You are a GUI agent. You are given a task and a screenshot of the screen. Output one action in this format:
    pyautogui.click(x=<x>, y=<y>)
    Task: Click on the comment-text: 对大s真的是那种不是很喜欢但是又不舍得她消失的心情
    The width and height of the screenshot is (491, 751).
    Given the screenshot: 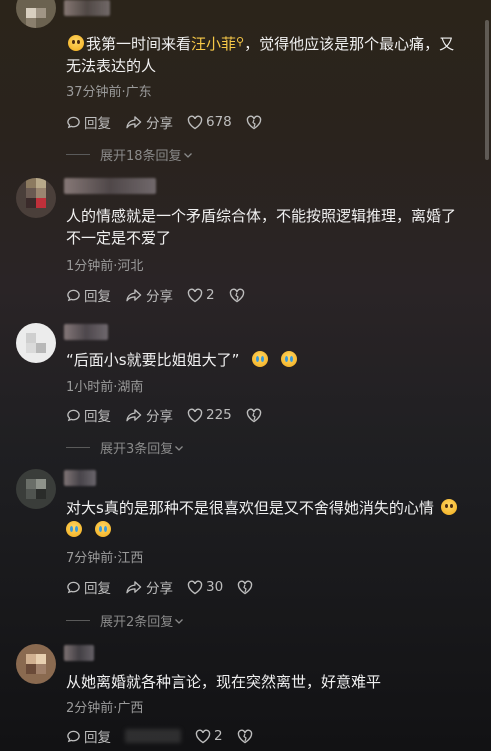 What is the action you would take?
    pyautogui.click(x=266, y=519)
    